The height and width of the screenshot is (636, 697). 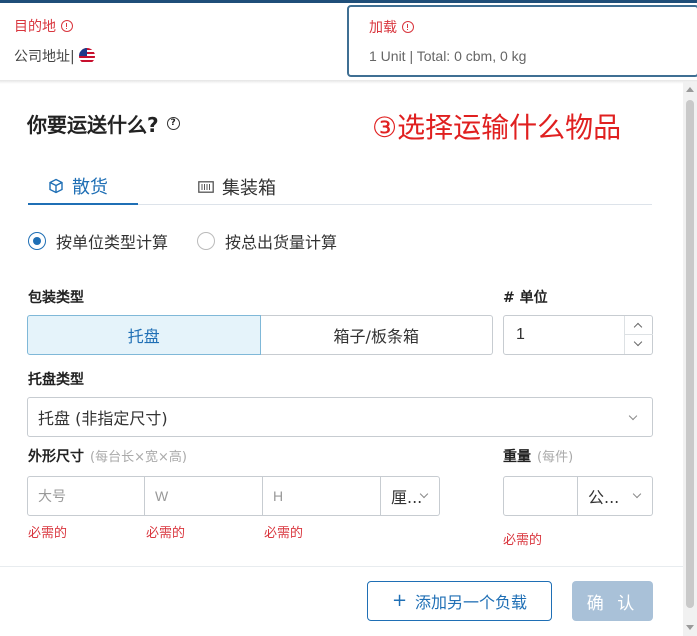 I want to click on tab-container: 集装箱, so click(x=237, y=186).